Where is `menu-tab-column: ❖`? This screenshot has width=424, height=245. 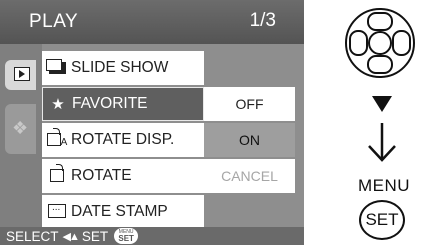
menu-tab-column: ❖ is located at coordinates (21, 135).